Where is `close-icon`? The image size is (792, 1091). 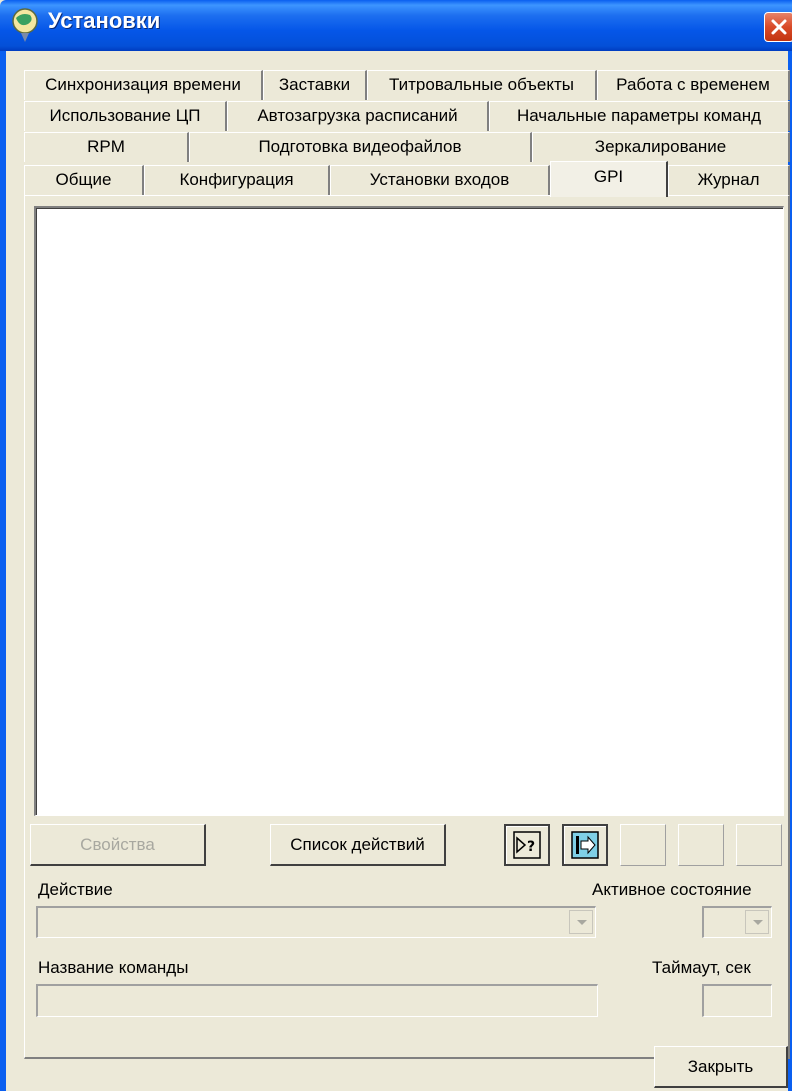
close-icon is located at coordinates (779, 27).